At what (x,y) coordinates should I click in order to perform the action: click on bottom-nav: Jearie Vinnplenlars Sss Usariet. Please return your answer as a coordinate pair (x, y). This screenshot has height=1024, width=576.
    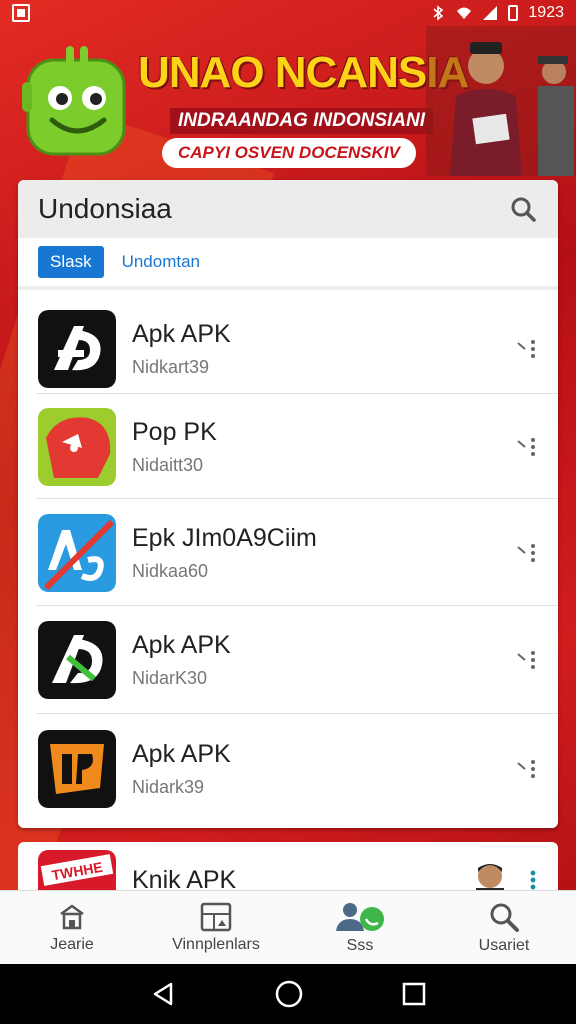
    Looking at the image, I should click on (288, 927).